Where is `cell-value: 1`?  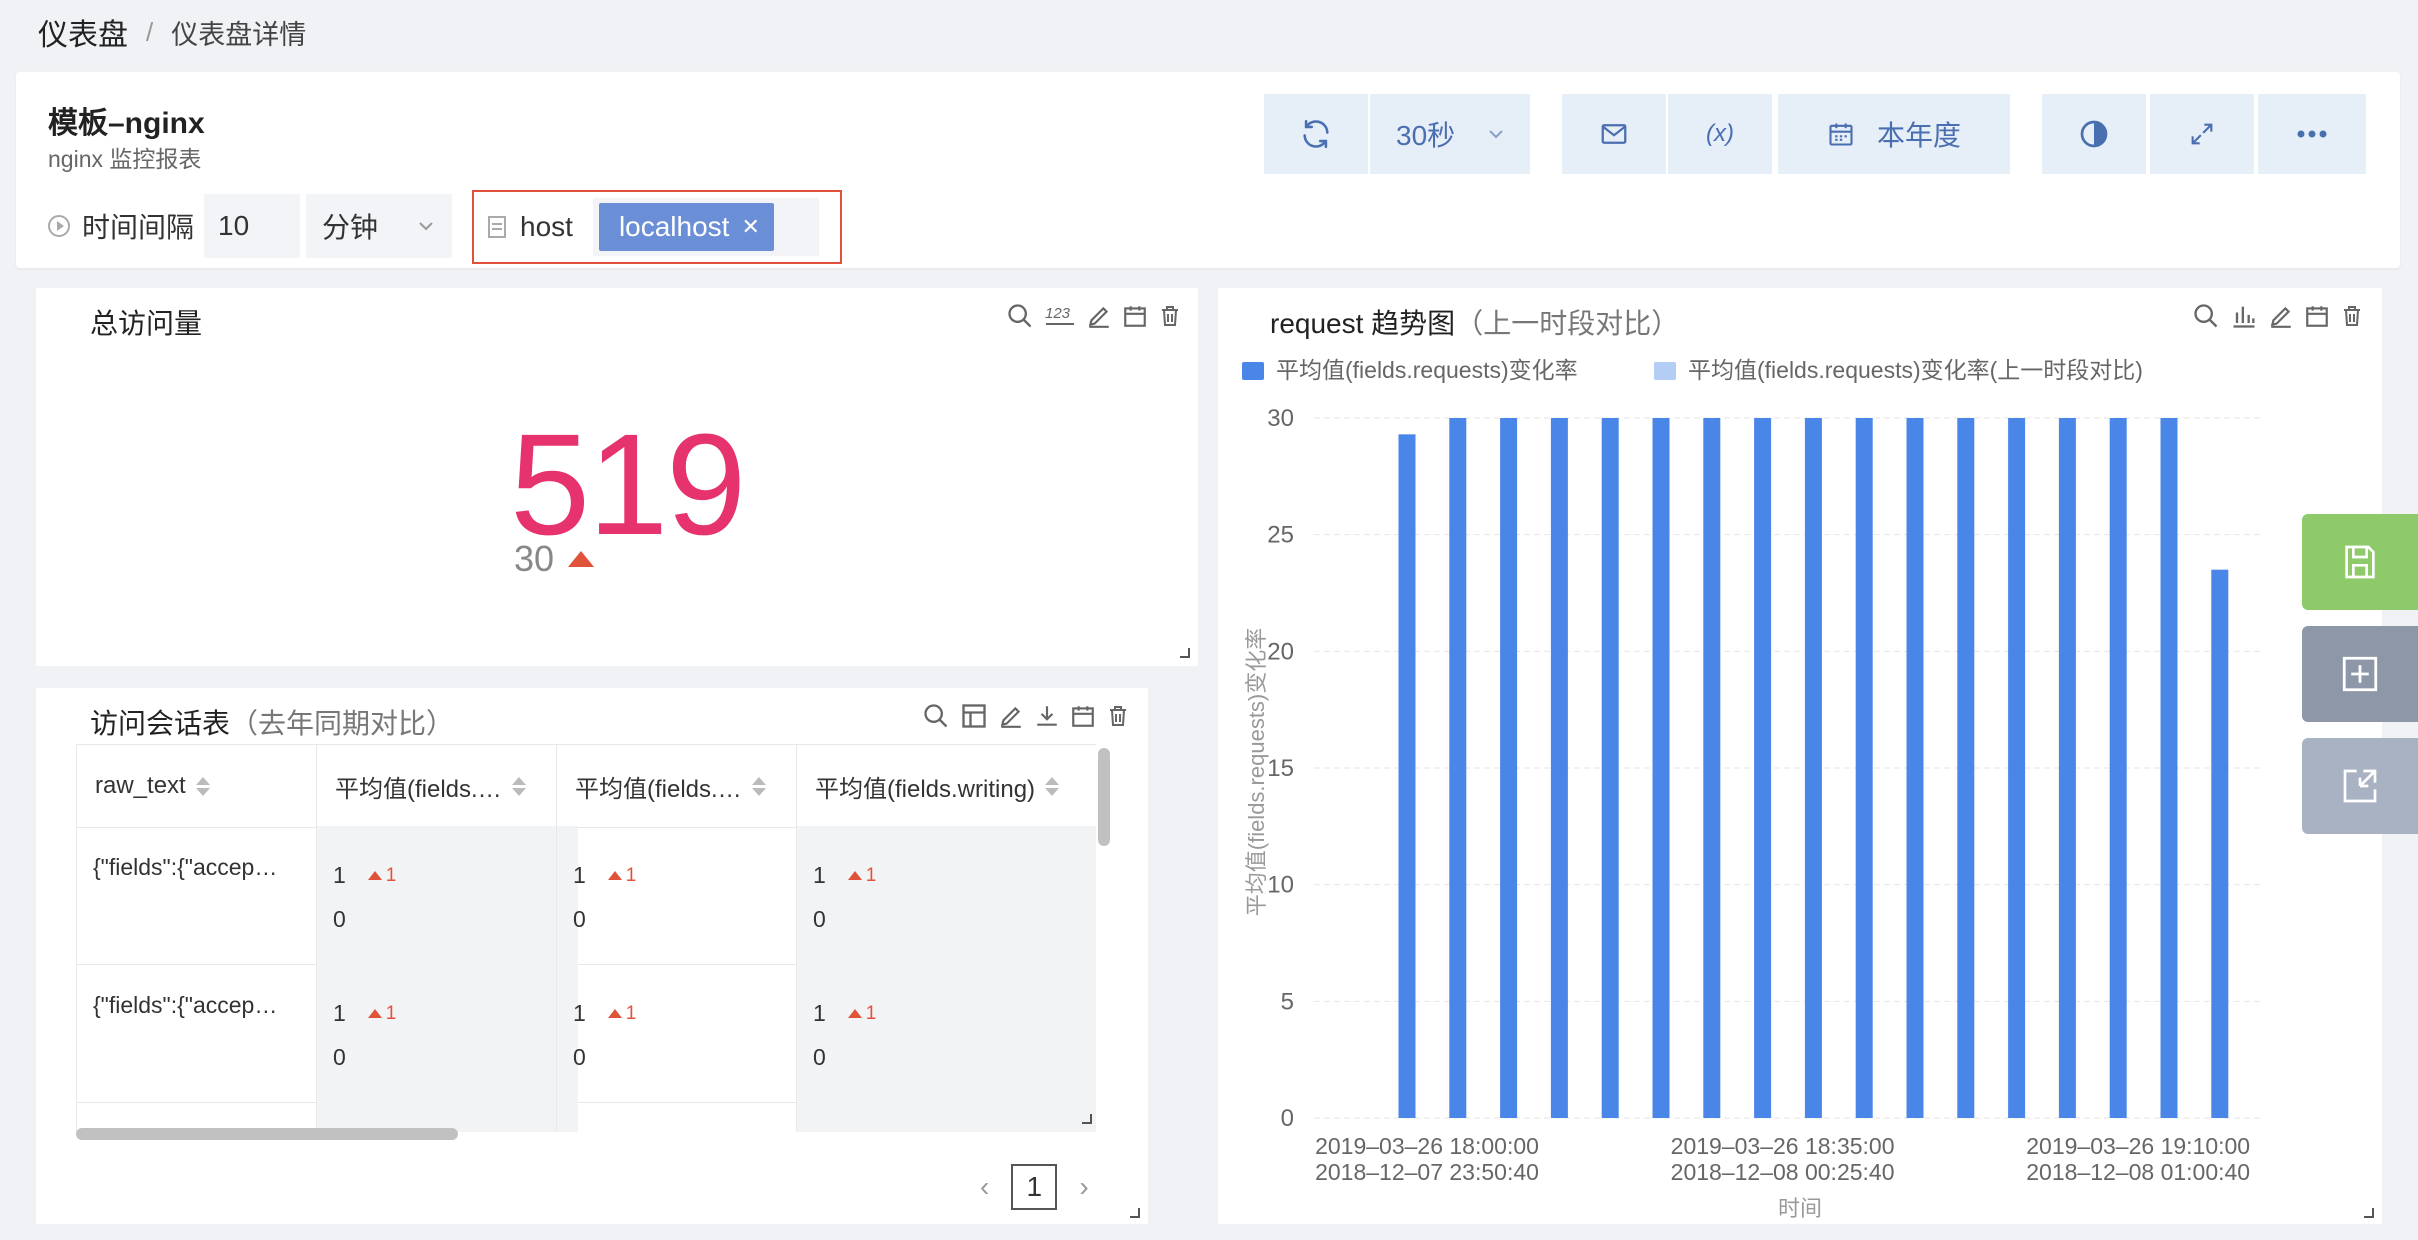
cell-value: 1 is located at coordinates (579, 875).